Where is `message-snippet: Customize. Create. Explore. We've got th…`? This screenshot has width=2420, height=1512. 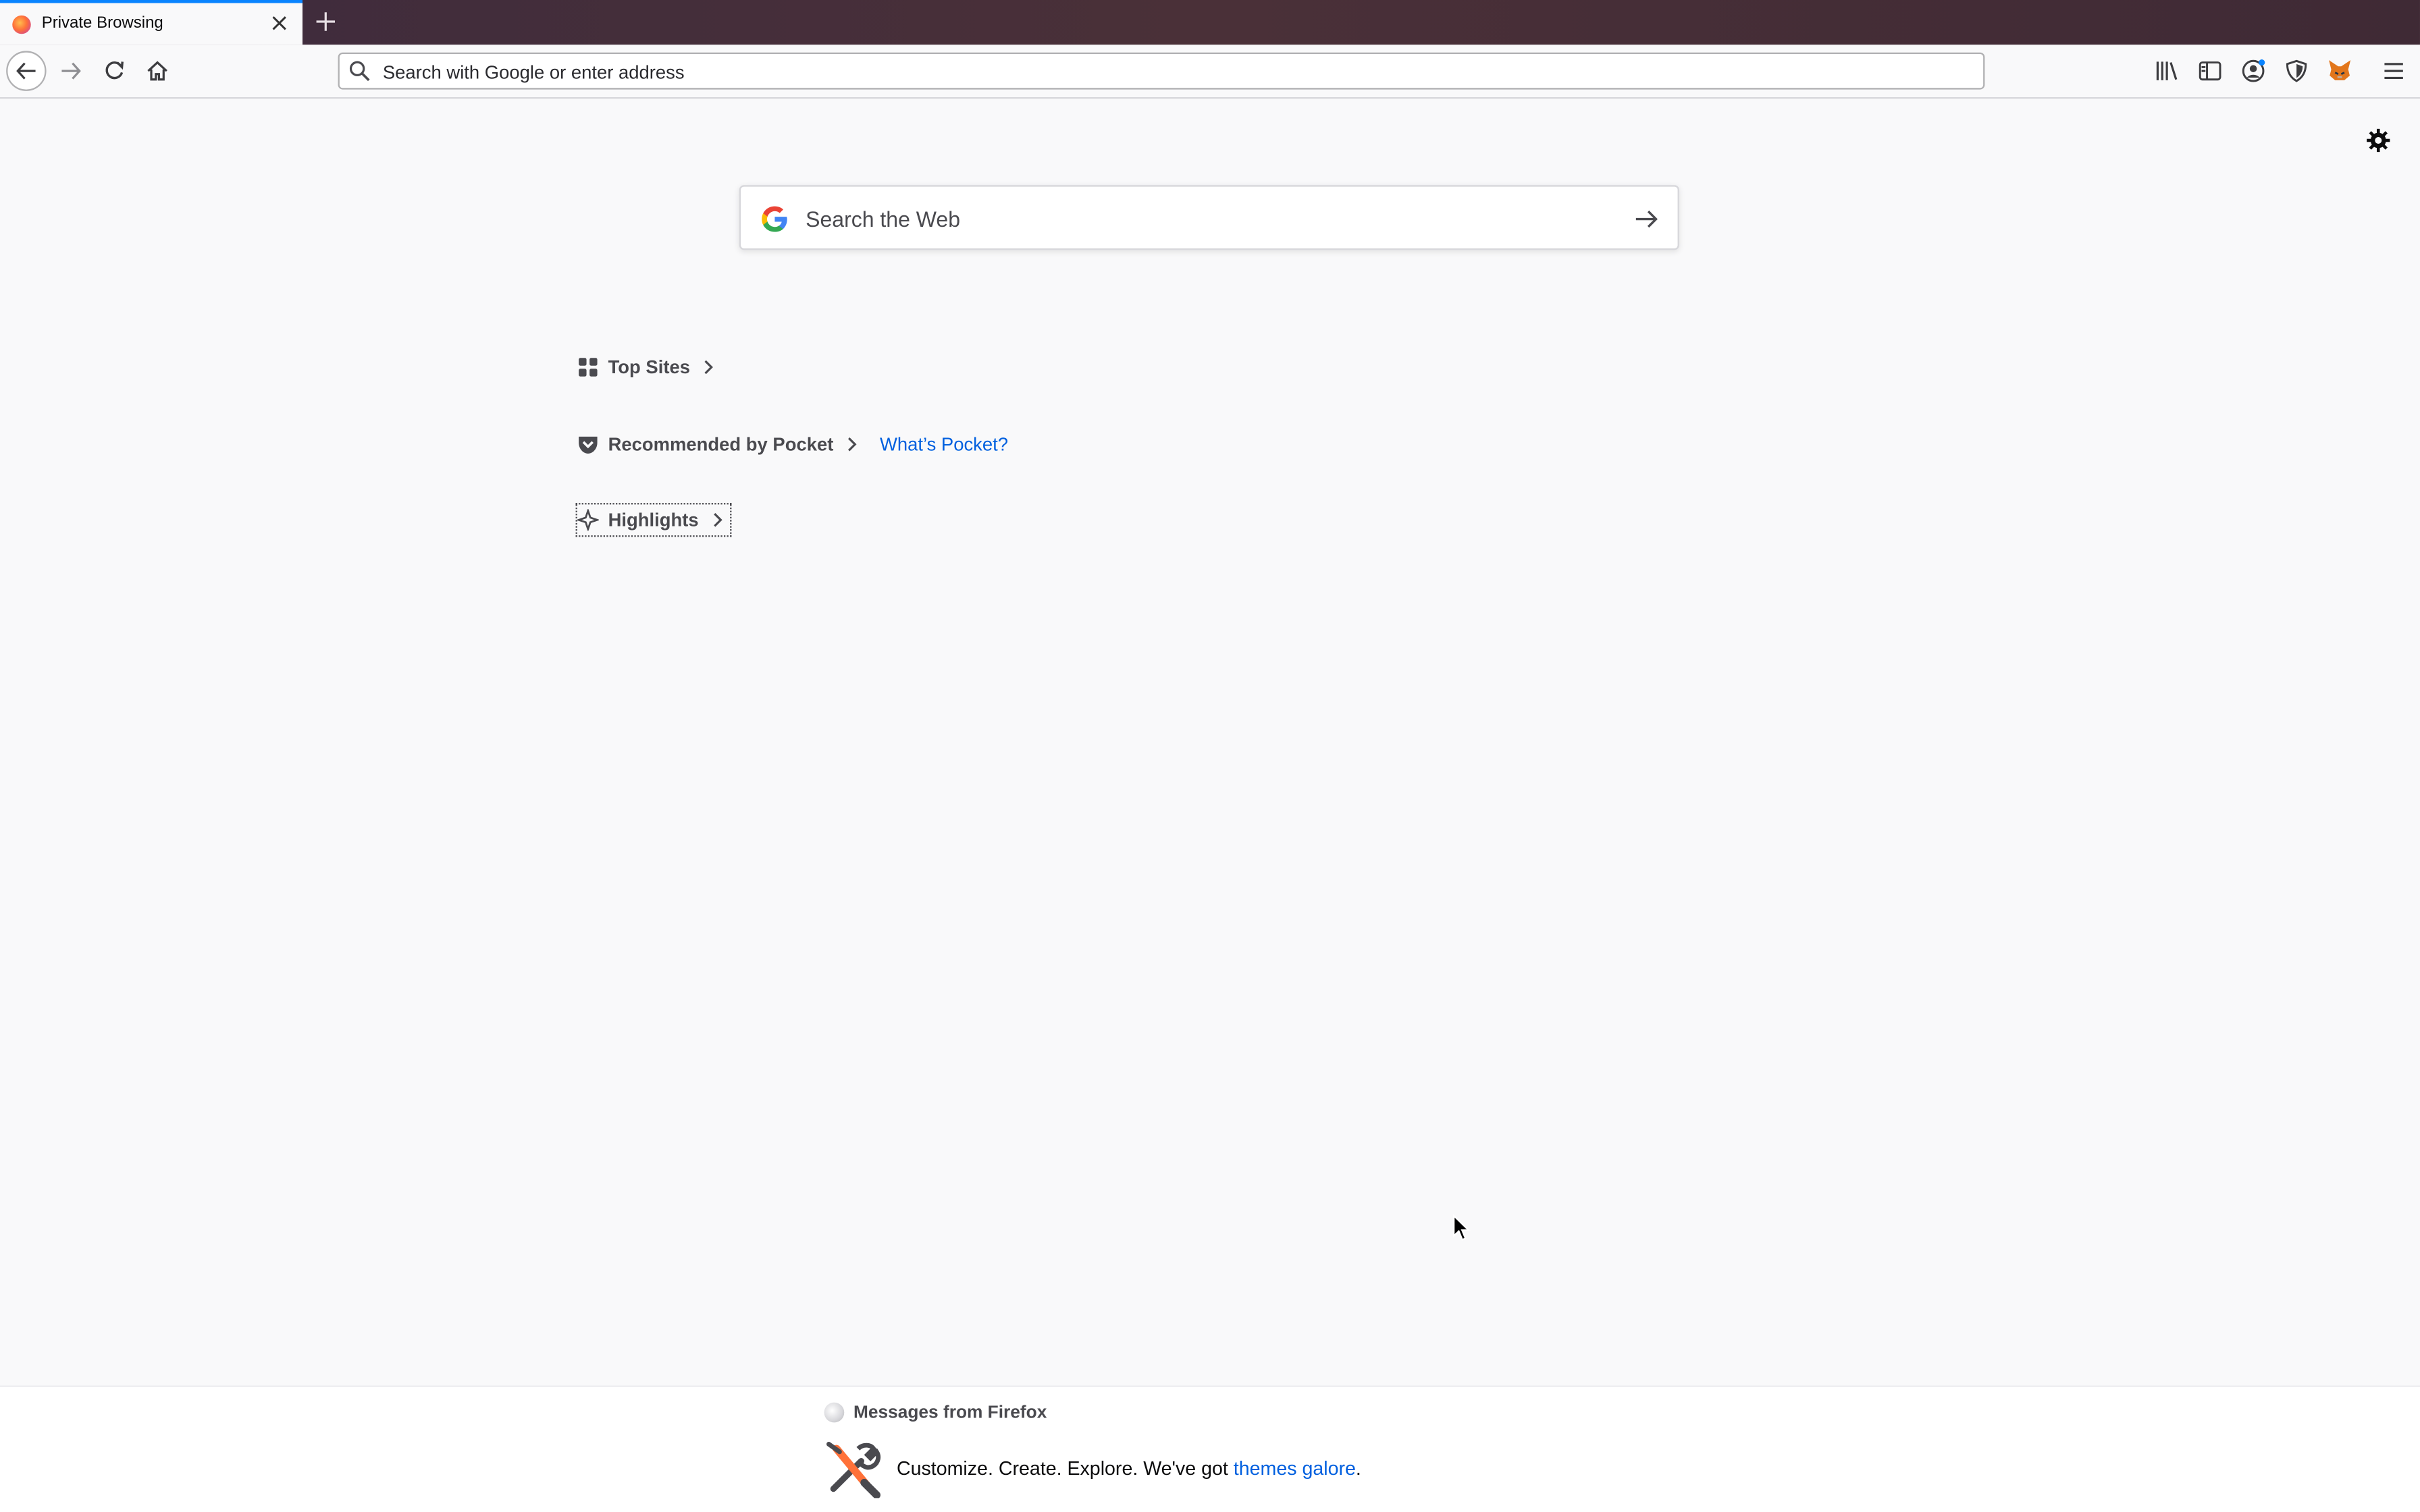 message-snippet: Customize. Create. Explore. We've got th… is located at coordinates (1092, 1469).